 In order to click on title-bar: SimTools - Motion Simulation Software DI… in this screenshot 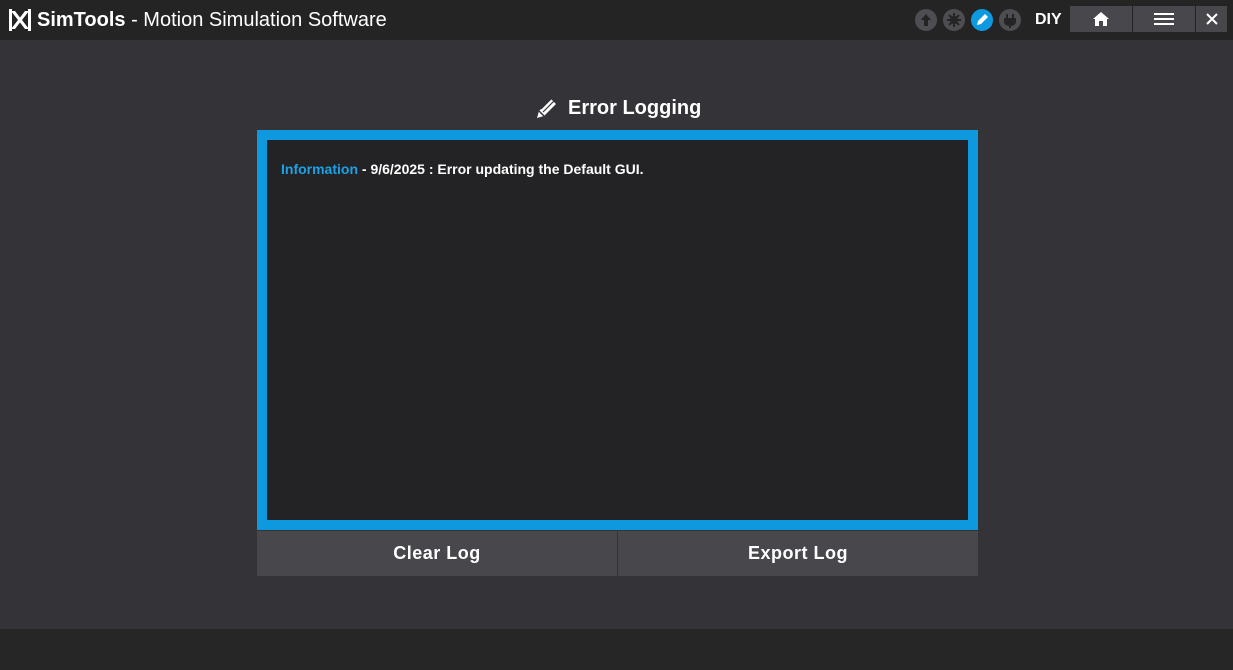, I will do `click(616, 20)`.